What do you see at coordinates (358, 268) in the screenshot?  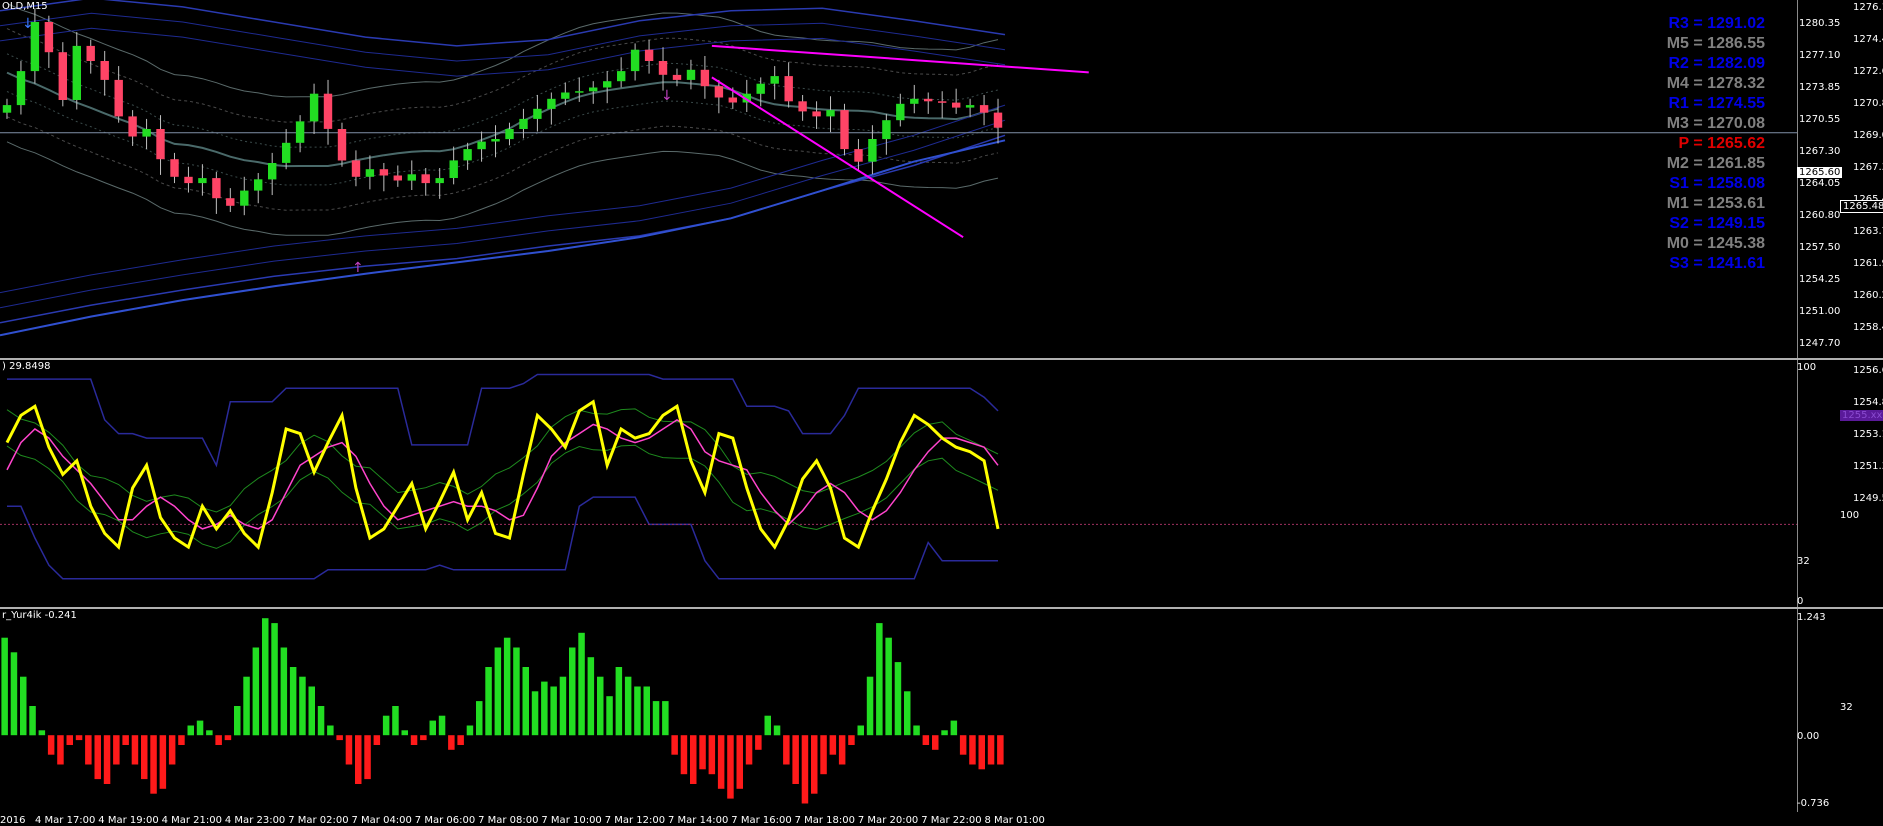 I see `fractal-down-arrow: ↑` at bounding box center [358, 268].